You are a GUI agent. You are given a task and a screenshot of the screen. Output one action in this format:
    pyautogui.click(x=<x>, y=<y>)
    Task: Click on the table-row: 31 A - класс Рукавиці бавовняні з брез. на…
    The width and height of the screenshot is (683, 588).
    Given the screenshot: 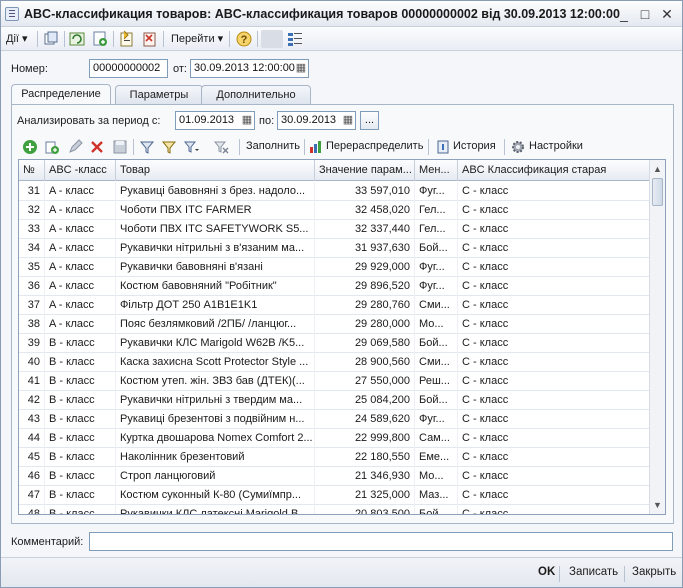 What is the action you would take?
    pyautogui.click(x=334, y=191)
    